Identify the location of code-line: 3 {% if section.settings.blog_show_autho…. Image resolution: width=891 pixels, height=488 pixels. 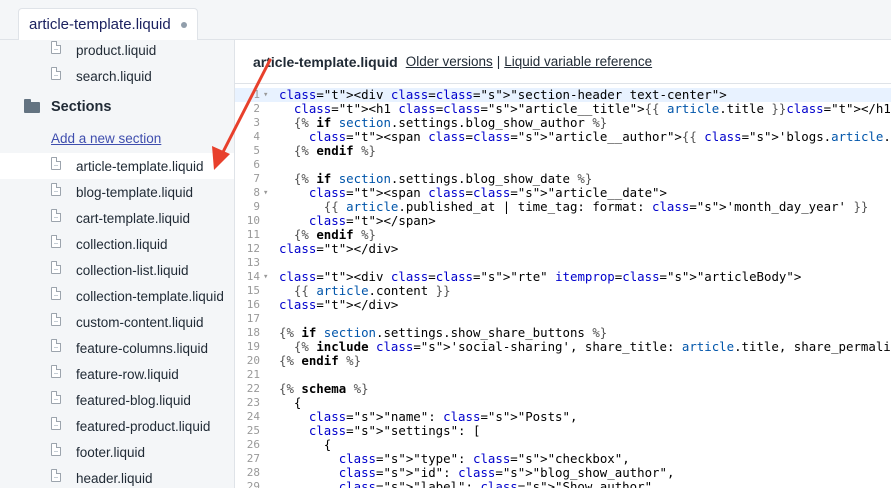
(563, 123).